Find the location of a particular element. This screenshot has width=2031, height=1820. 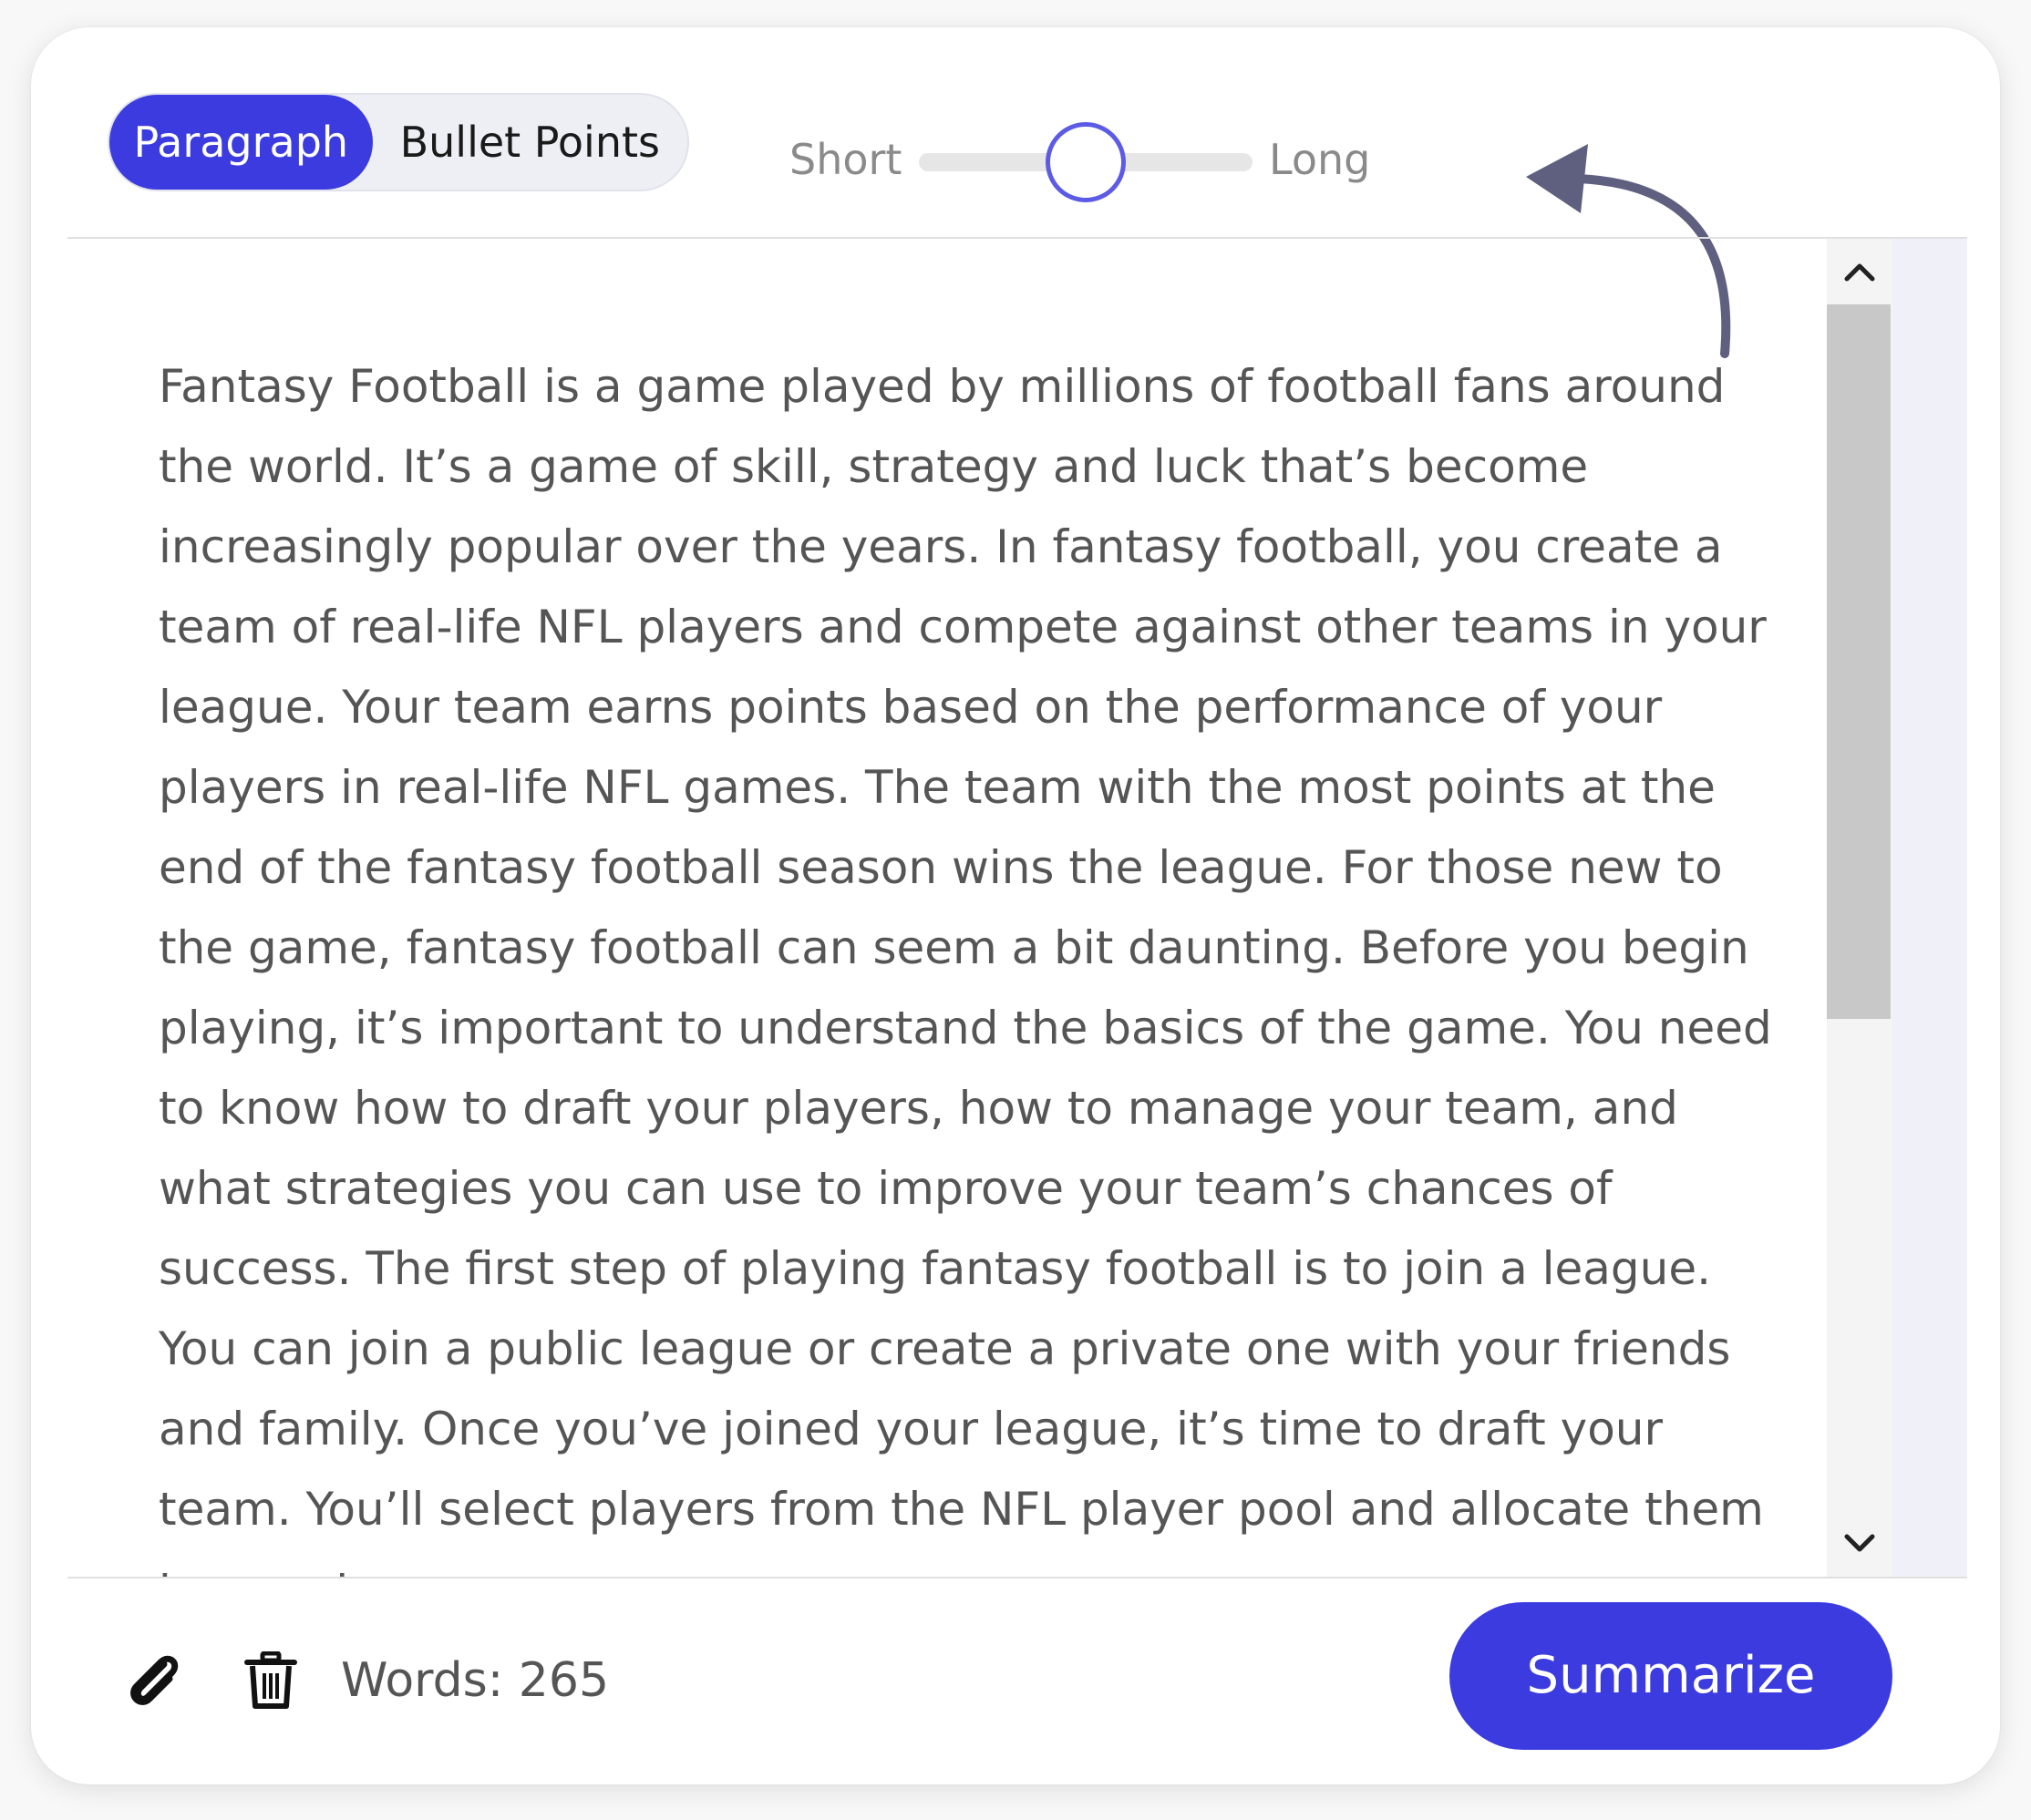

scrollbar-thumb is located at coordinates (1859, 661).